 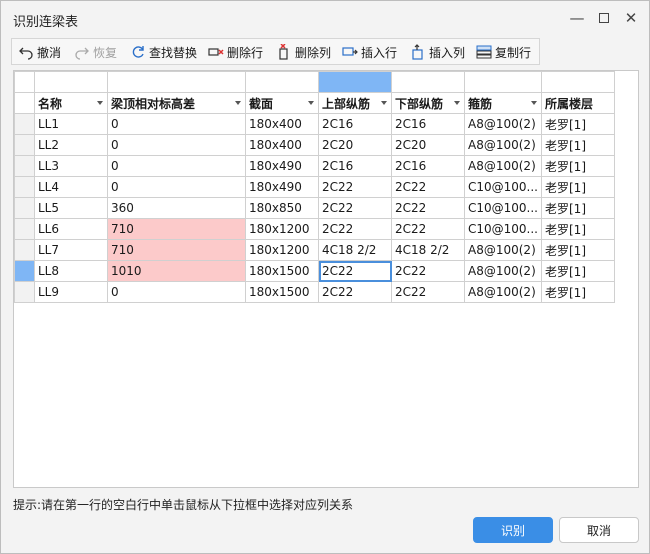 I want to click on column-header-bottom-rebar: 下部纵筋, so click(x=428, y=103).